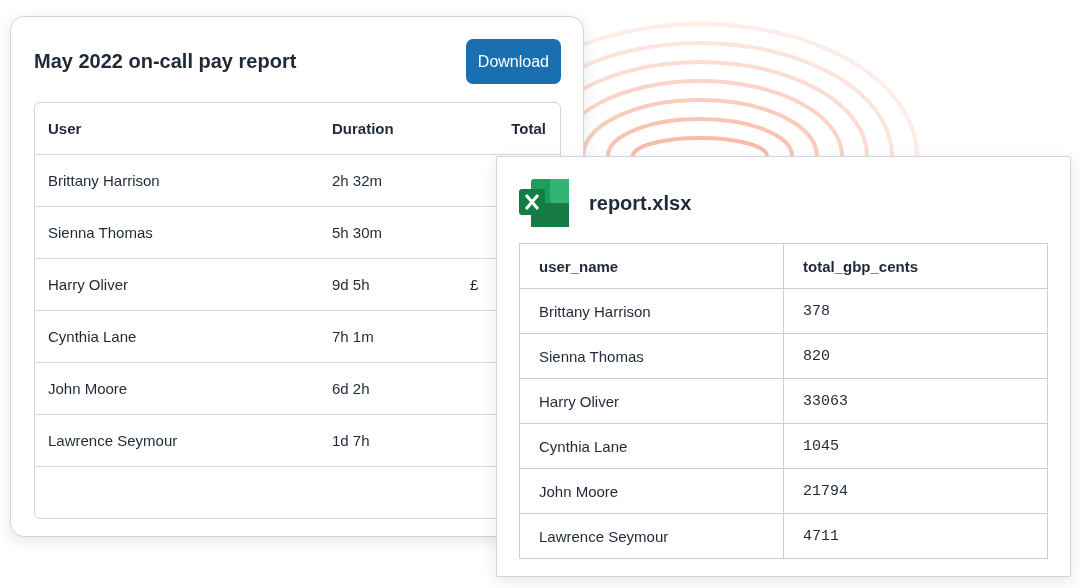 The width and height of the screenshot is (1080, 588). What do you see at coordinates (353, 336) in the screenshot?
I see `table-cell-text: 7h 1m` at bounding box center [353, 336].